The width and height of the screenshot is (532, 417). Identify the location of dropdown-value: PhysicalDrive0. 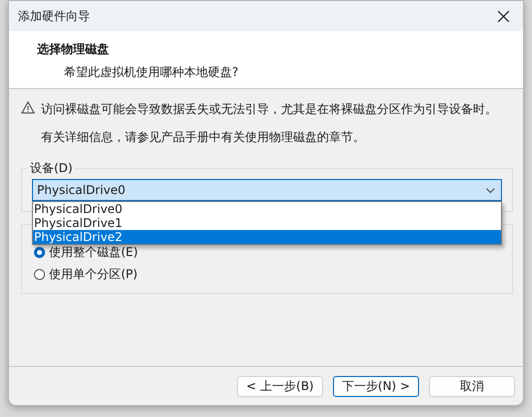
(81, 190).